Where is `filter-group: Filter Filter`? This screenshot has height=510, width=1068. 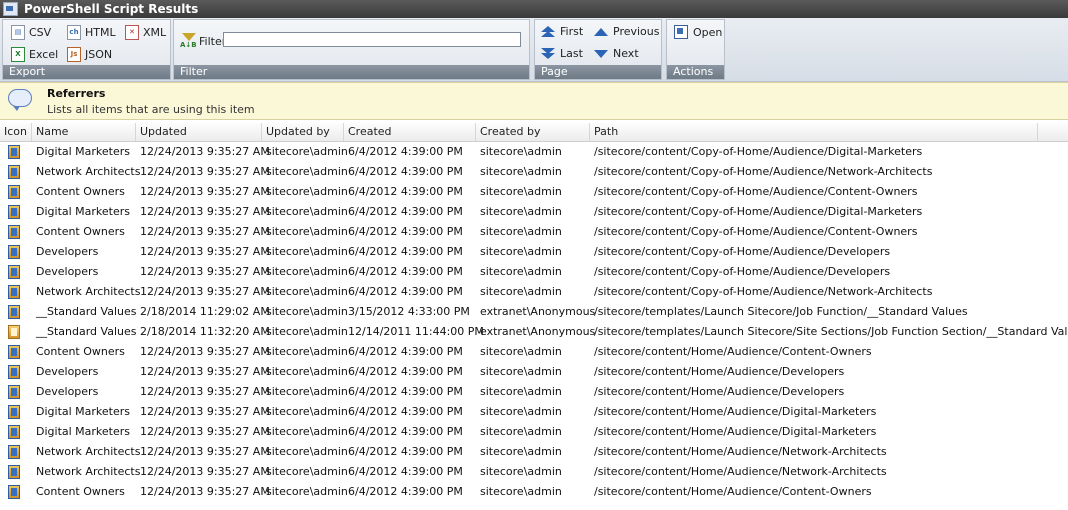 filter-group: Filter Filter is located at coordinates (351, 49).